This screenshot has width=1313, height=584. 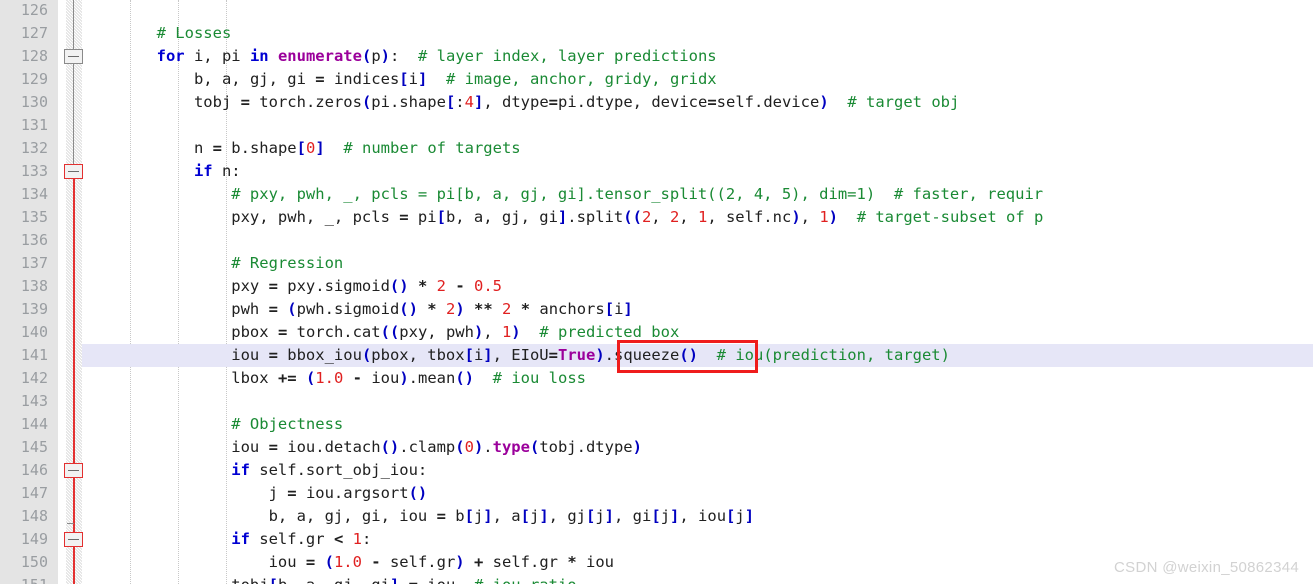 What do you see at coordinates (633, 102) in the screenshot?
I see `token-pl: pi.dtype, device` at bounding box center [633, 102].